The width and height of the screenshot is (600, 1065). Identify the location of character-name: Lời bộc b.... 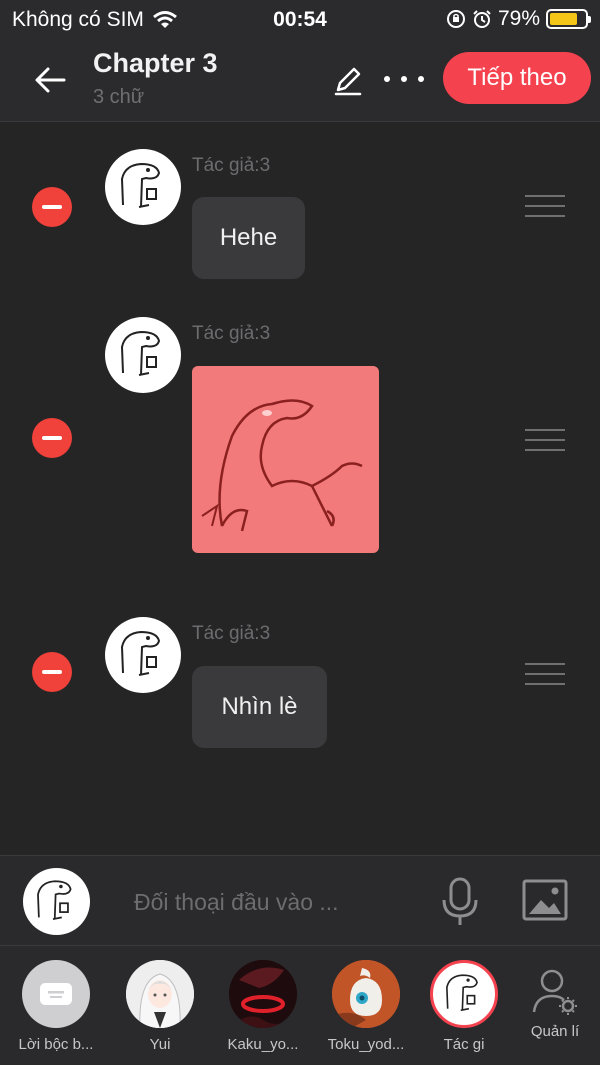
(56, 1044).